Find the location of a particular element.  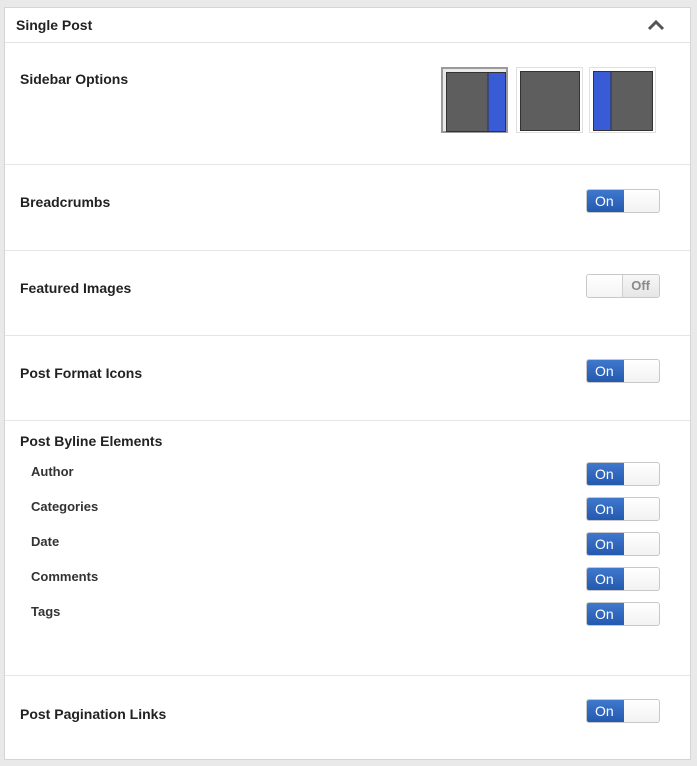

layout-left-sidebar-option is located at coordinates (622, 100).